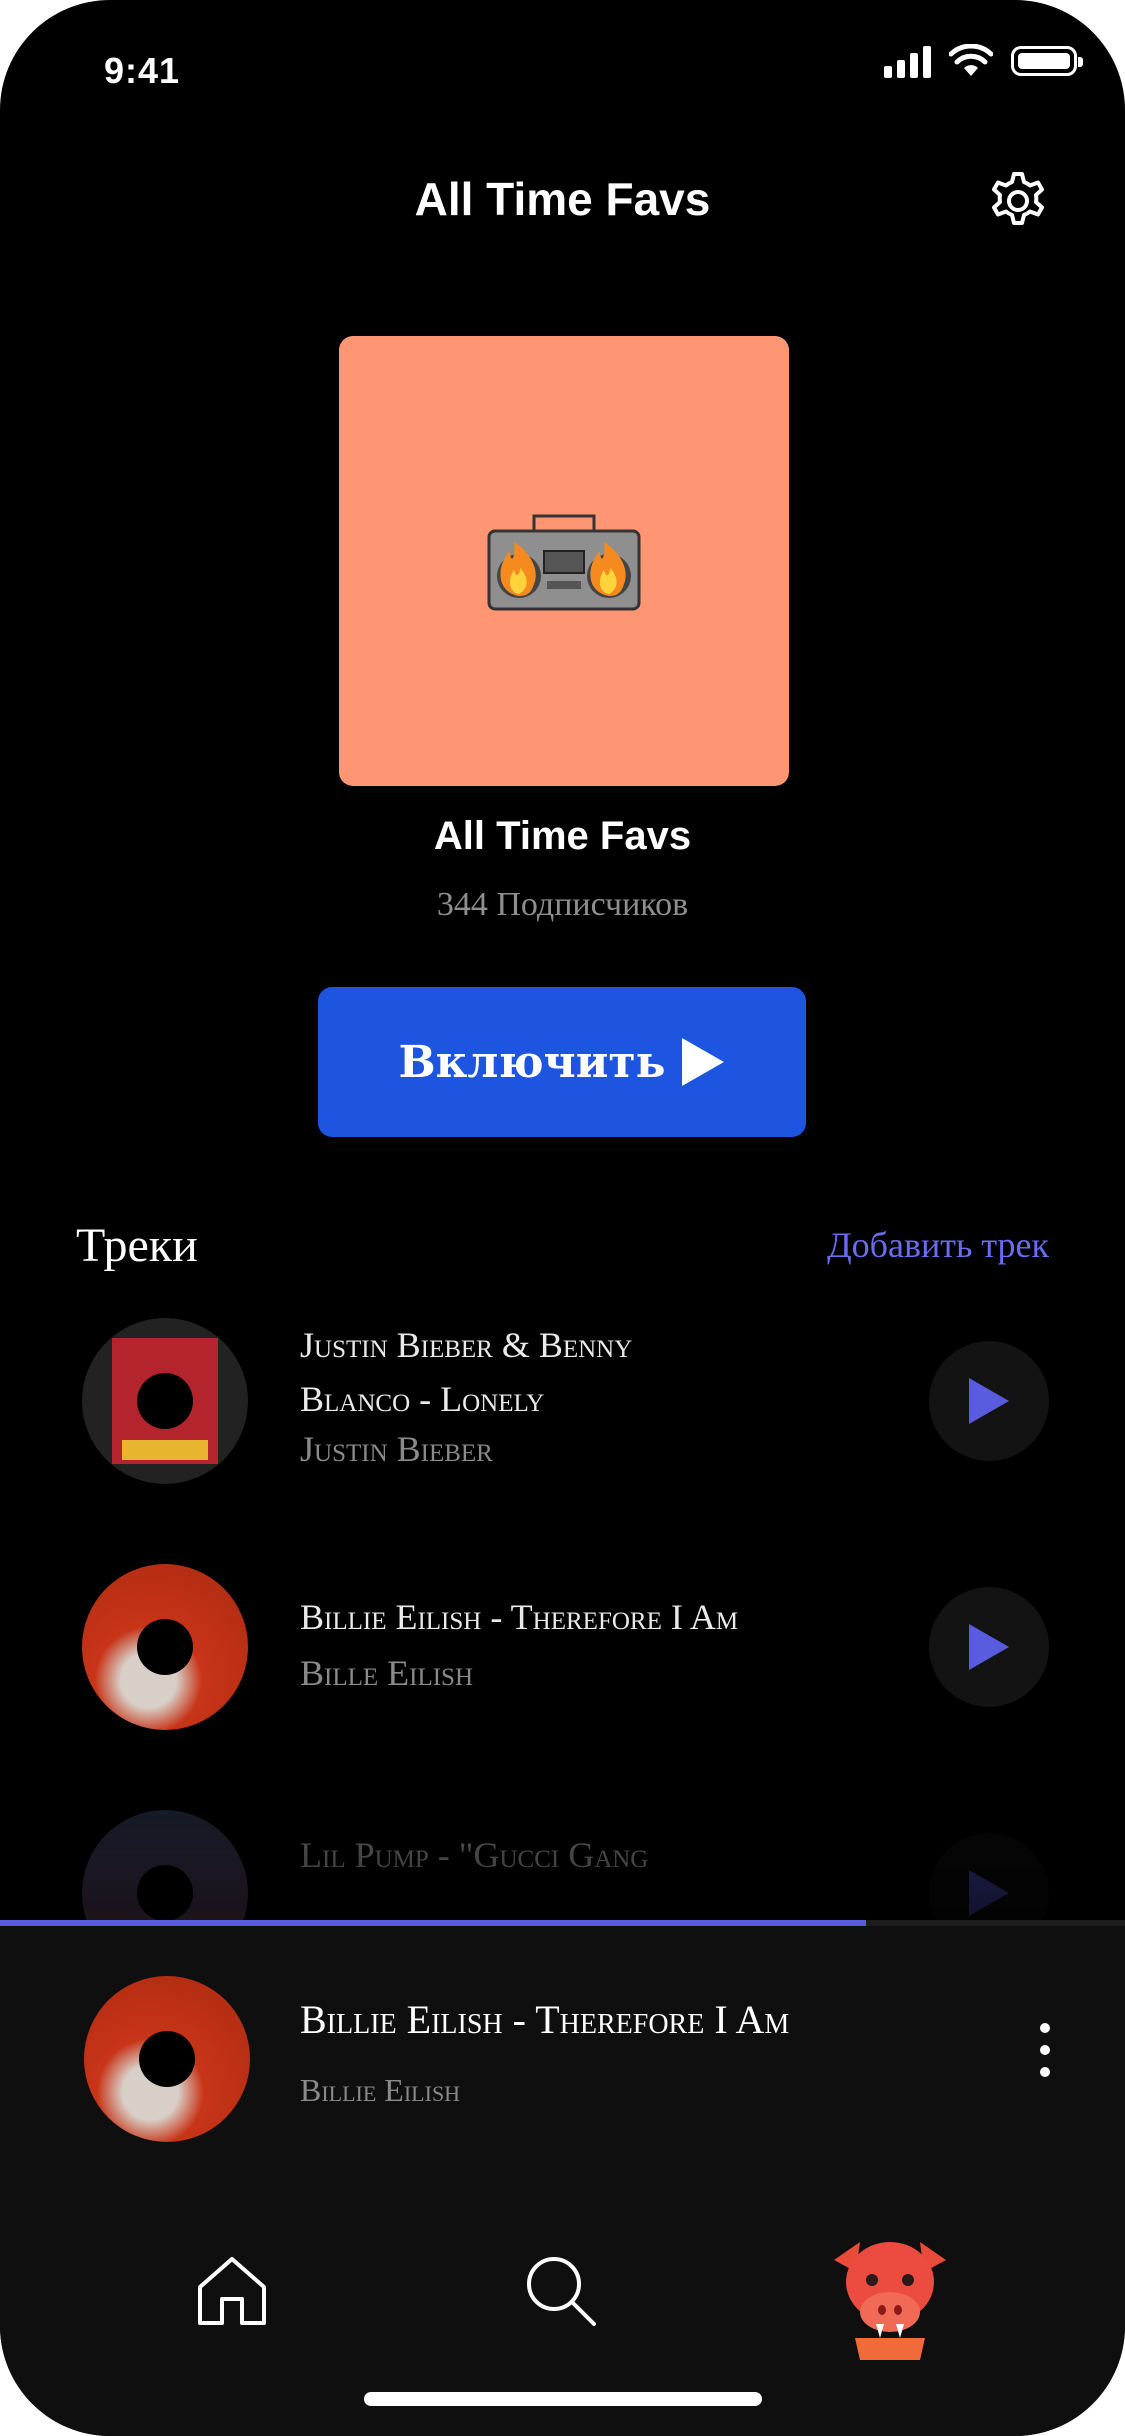 This screenshot has height=2436, width=1125. I want to click on tab-profile, so click(890, 2290).